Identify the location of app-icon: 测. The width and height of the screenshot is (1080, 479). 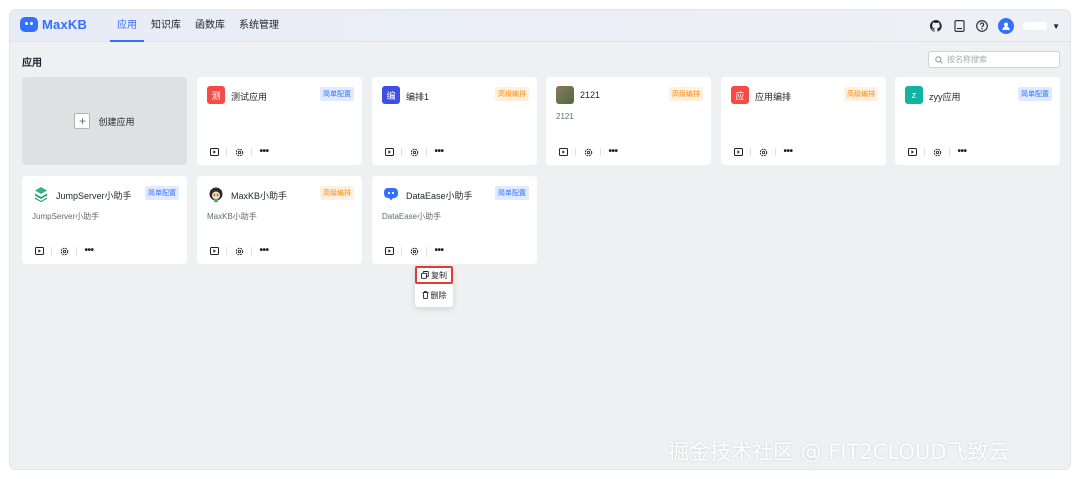
(216, 95).